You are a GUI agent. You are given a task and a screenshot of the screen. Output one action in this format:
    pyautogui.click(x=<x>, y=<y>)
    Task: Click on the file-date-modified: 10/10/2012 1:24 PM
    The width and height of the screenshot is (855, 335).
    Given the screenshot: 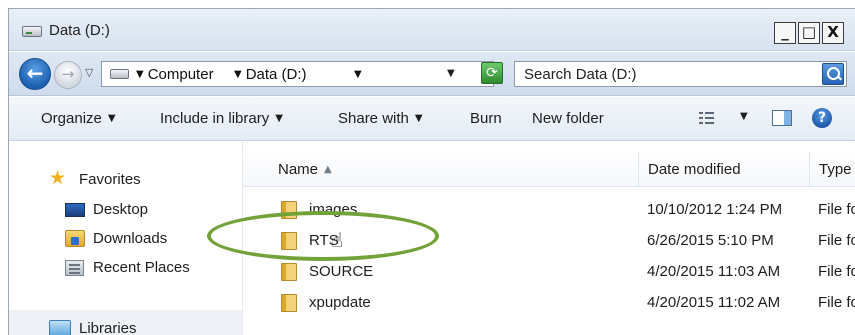 What is the action you would take?
    pyautogui.click(x=715, y=209)
    